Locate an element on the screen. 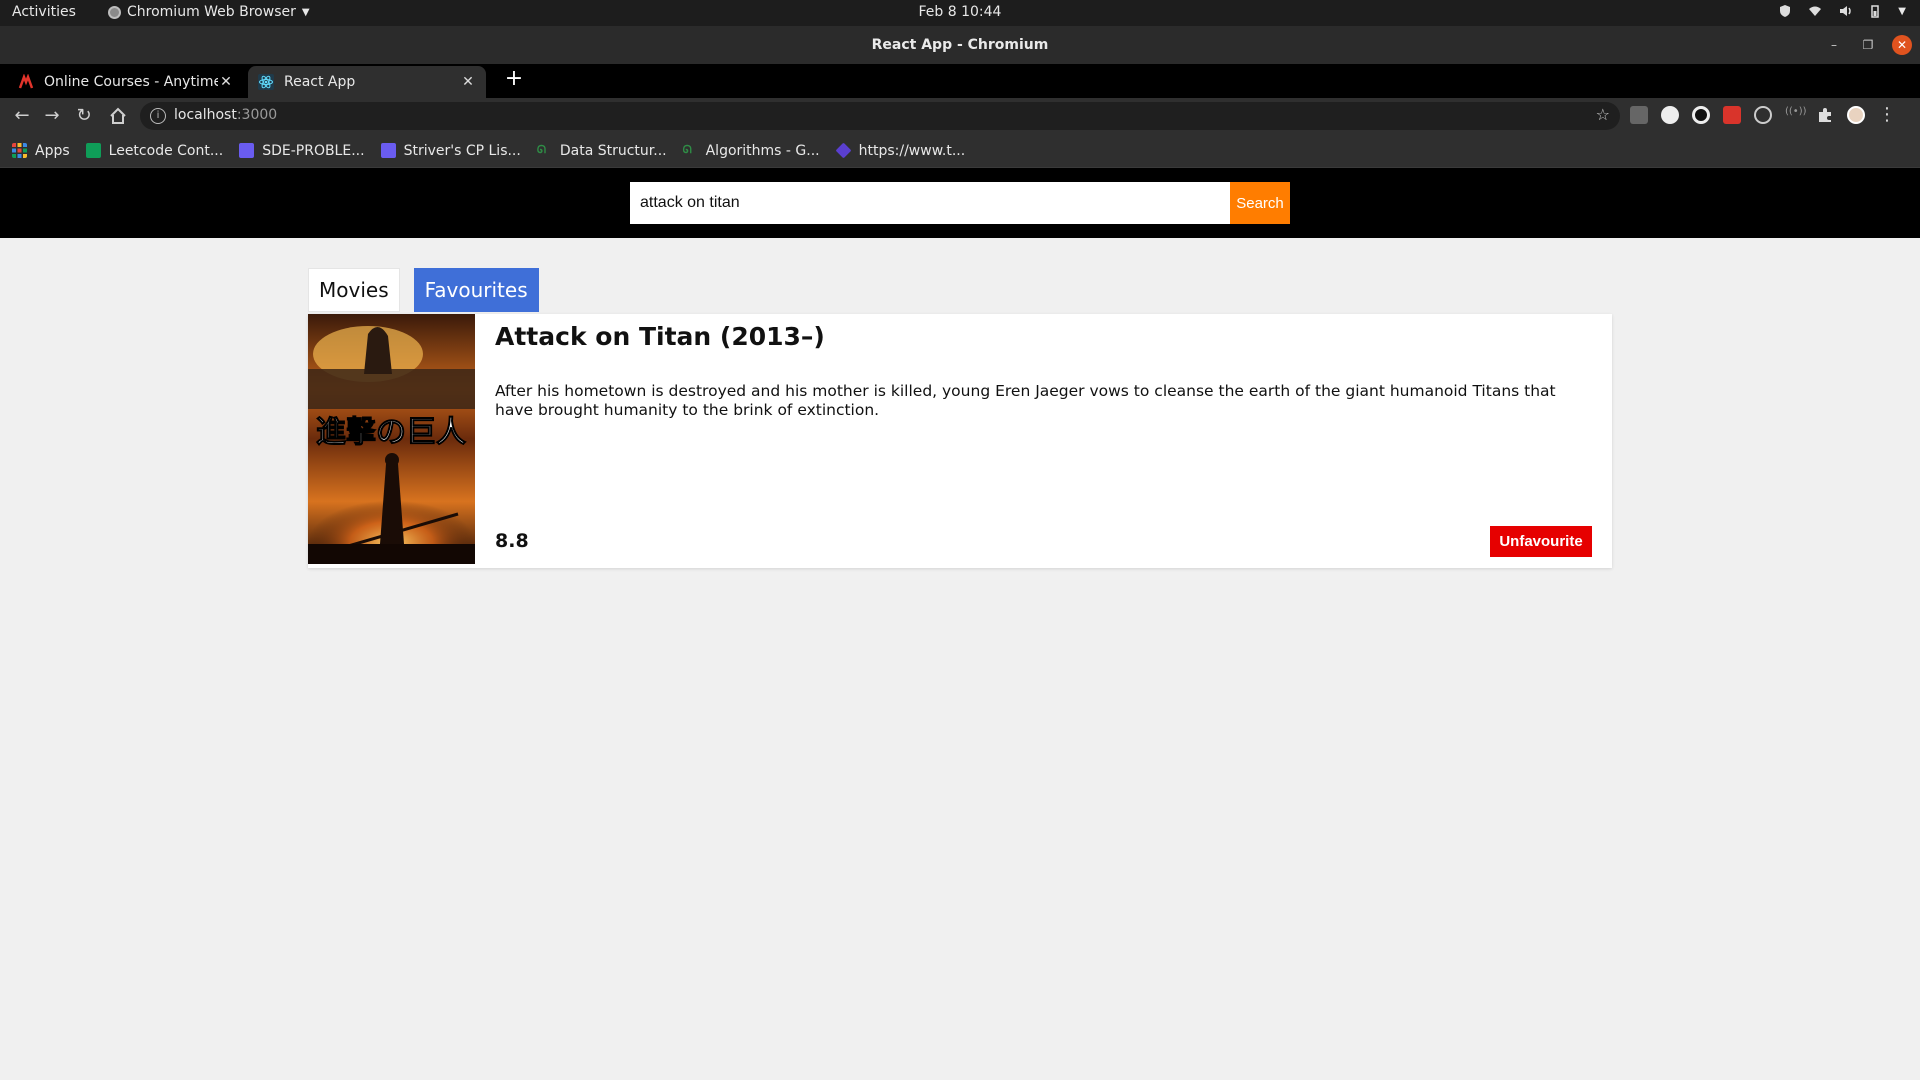 Image resolution: width=1920 pixels, height=1080 pixels. chromium-icon is located at coordinates (114, 12).